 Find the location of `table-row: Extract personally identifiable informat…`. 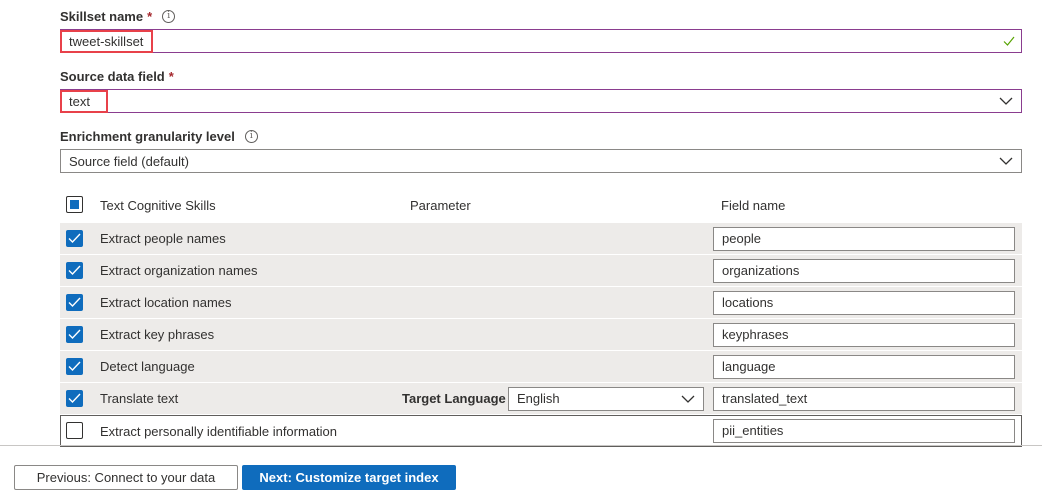

table-row: Extract personally identifiable informat… is located at coordinates (541, 431).